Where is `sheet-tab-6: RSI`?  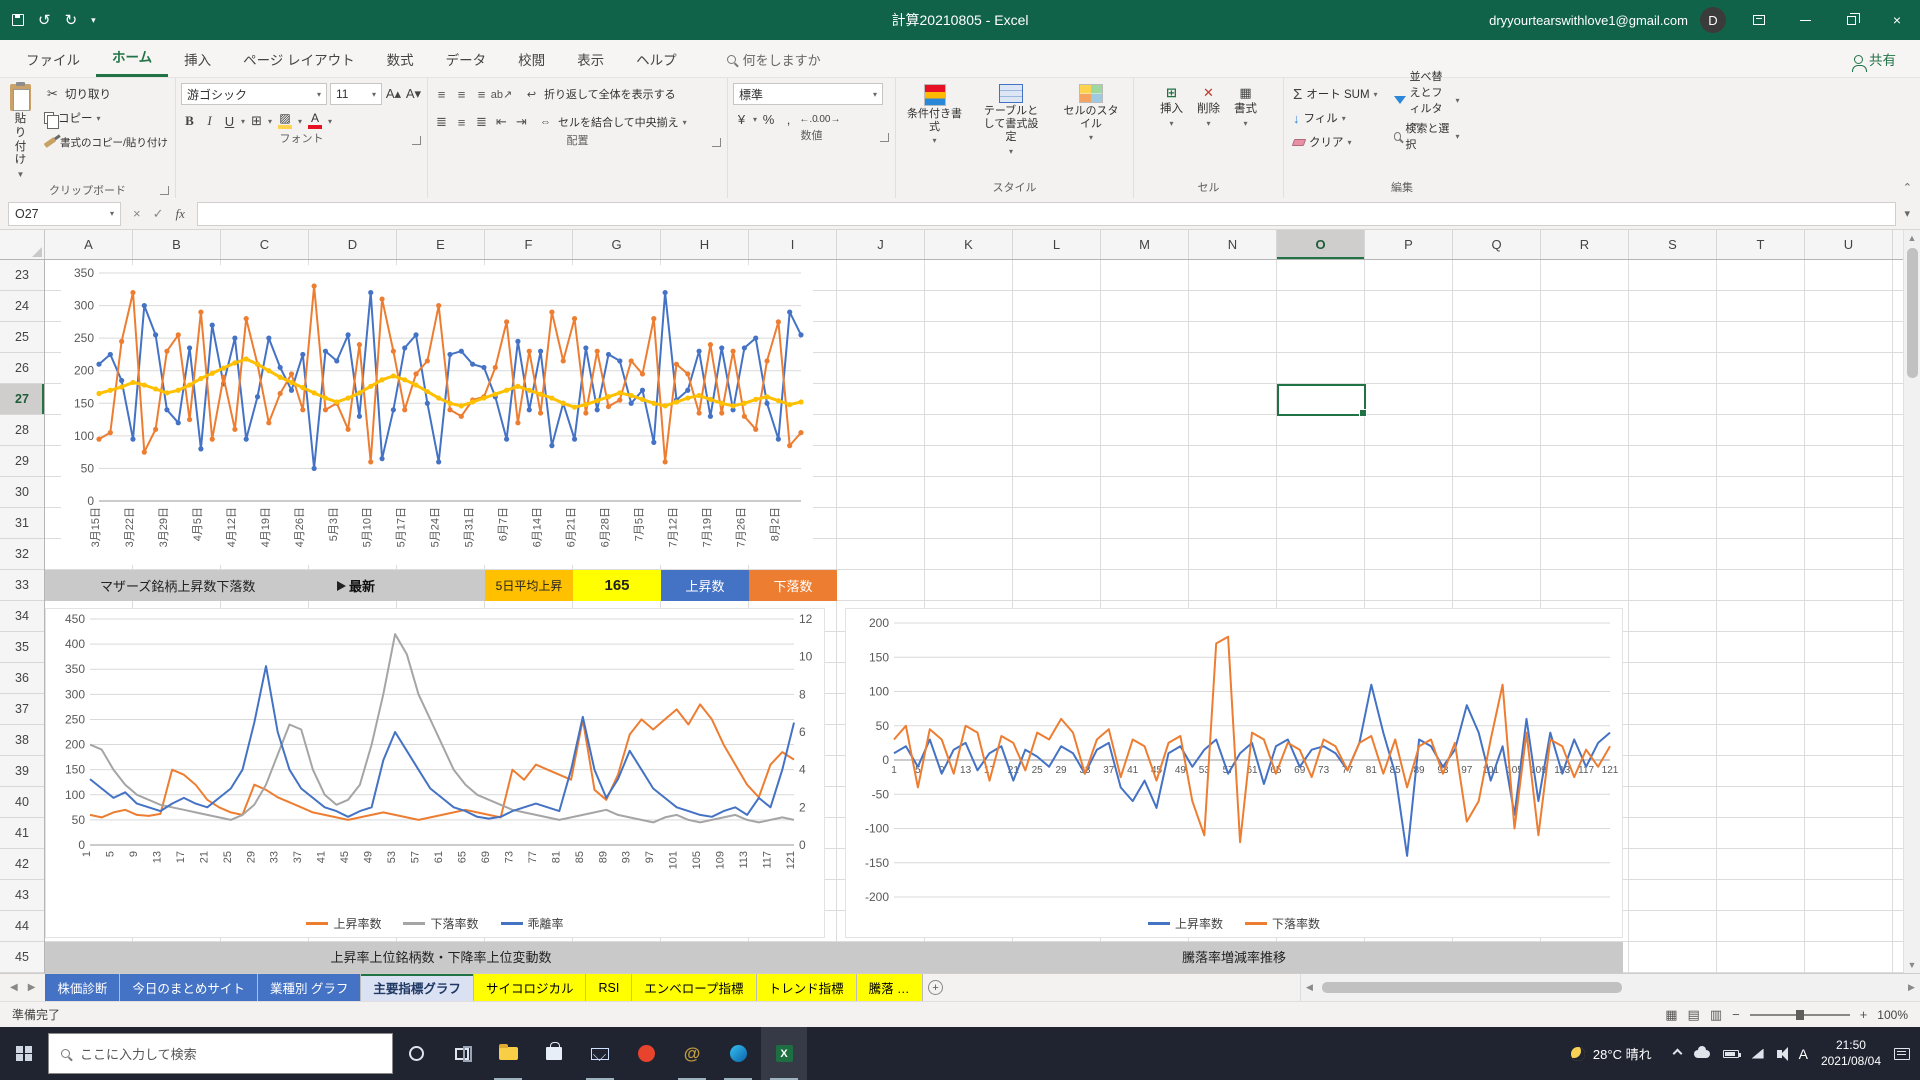 sheet-tab-6: RSI is located at coordinates (609, 987).